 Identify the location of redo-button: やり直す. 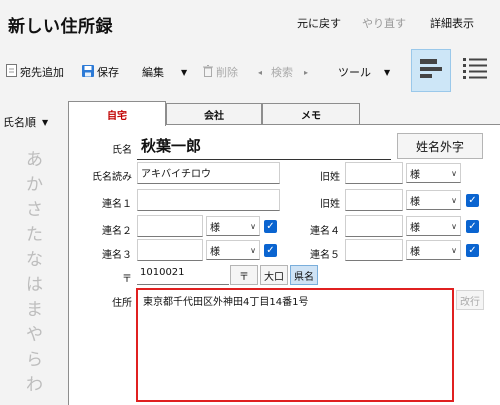
(384, 23).